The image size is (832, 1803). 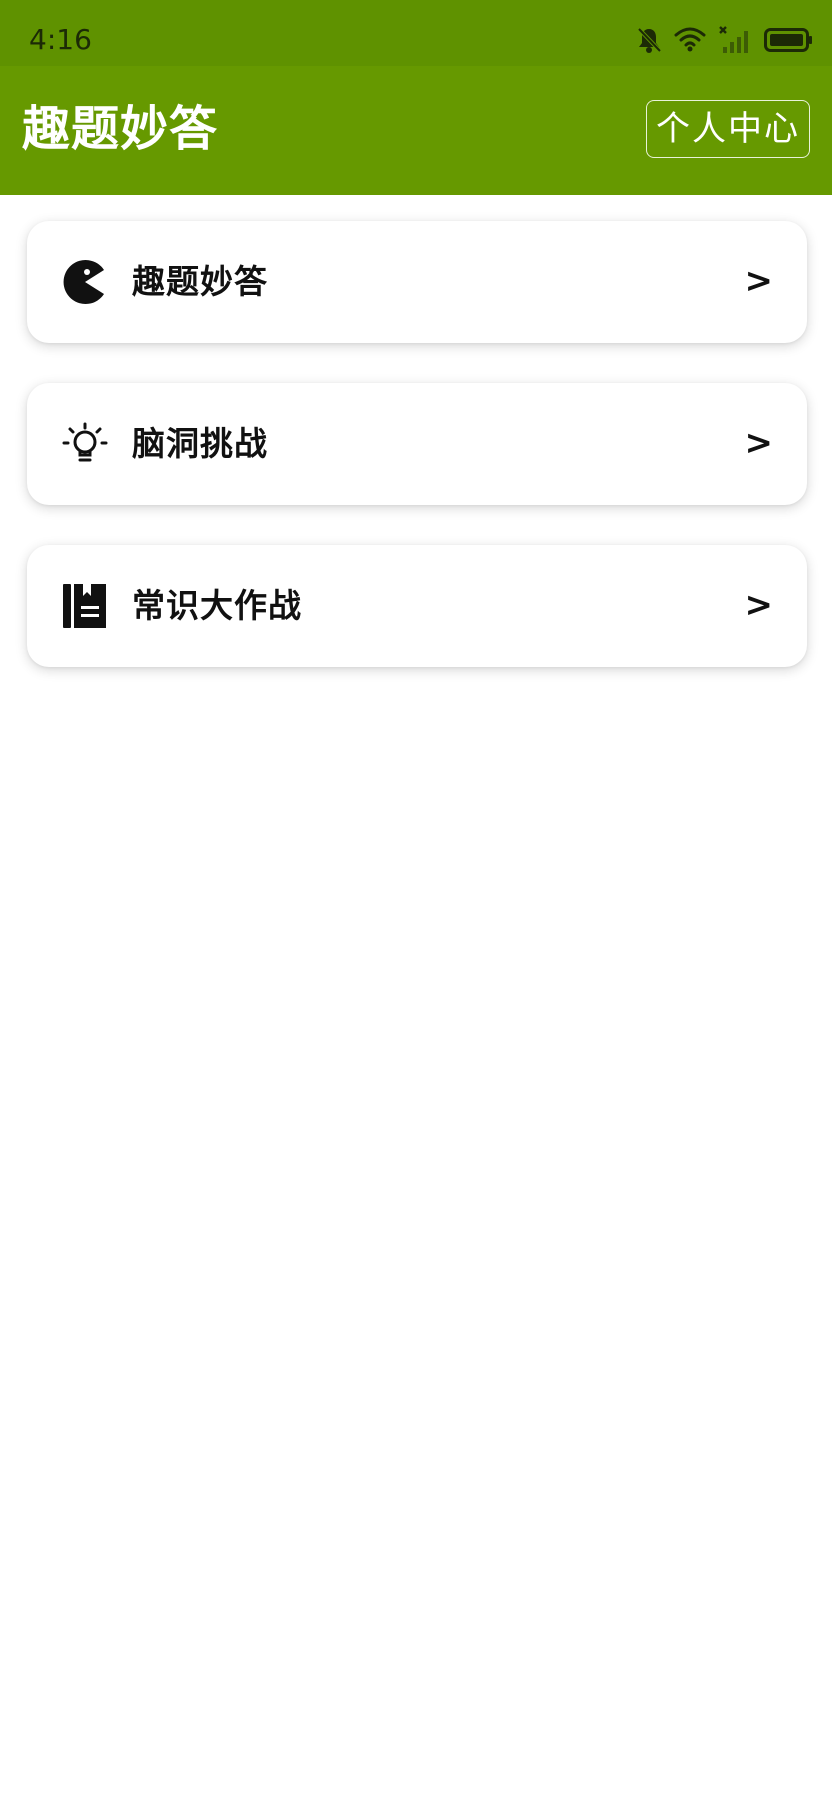 I want to click on app-title: 趣题妙答, so click(x=120, y=129).